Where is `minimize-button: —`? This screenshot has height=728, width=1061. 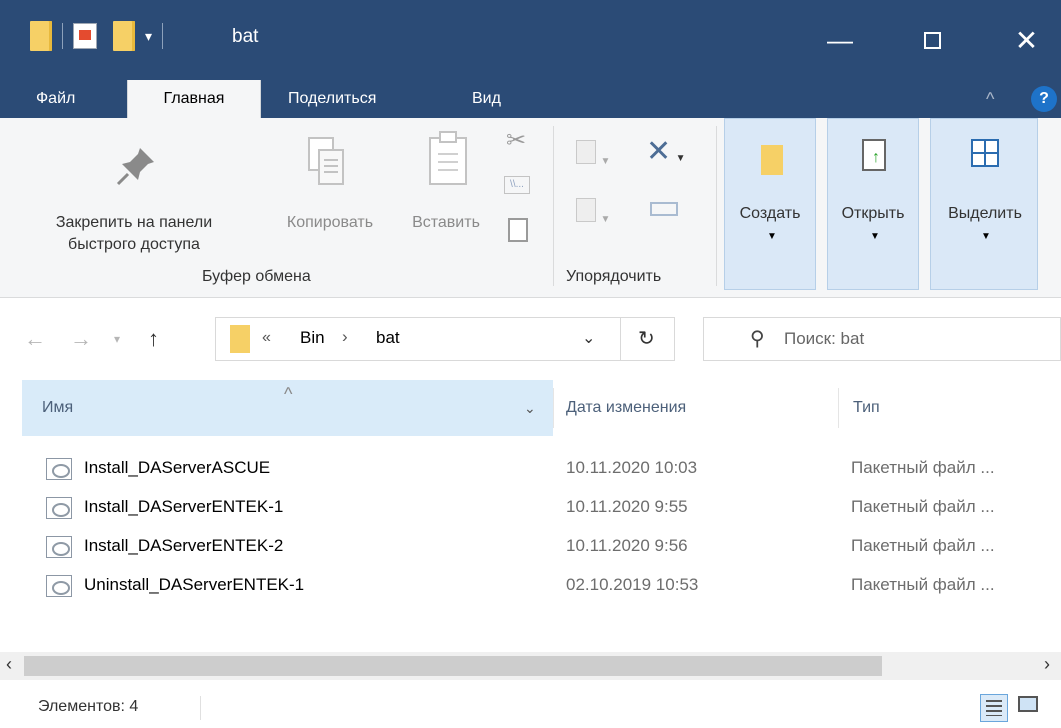 minimize-button: — is located at coordinates (840, 40).